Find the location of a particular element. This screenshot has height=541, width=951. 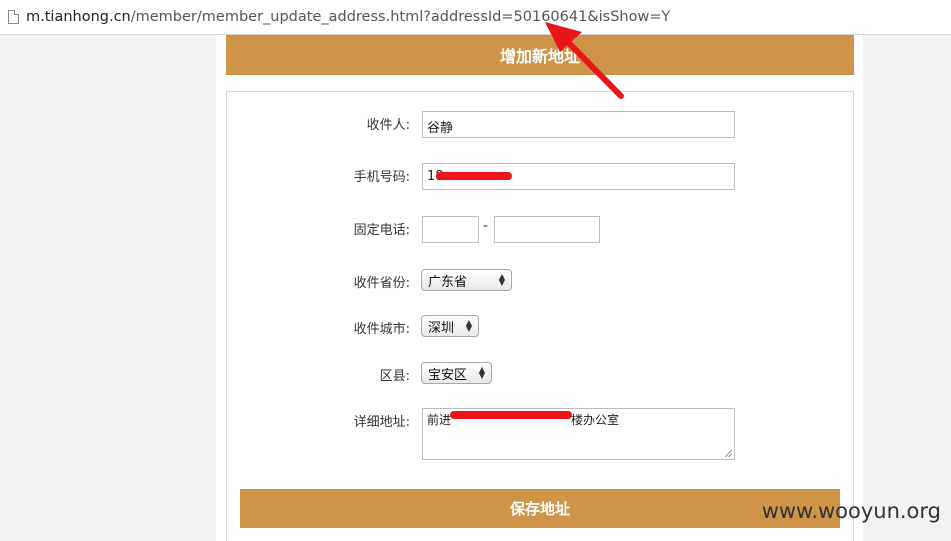

watermark: www.wooyun.org is located at coordinates (851, 511).